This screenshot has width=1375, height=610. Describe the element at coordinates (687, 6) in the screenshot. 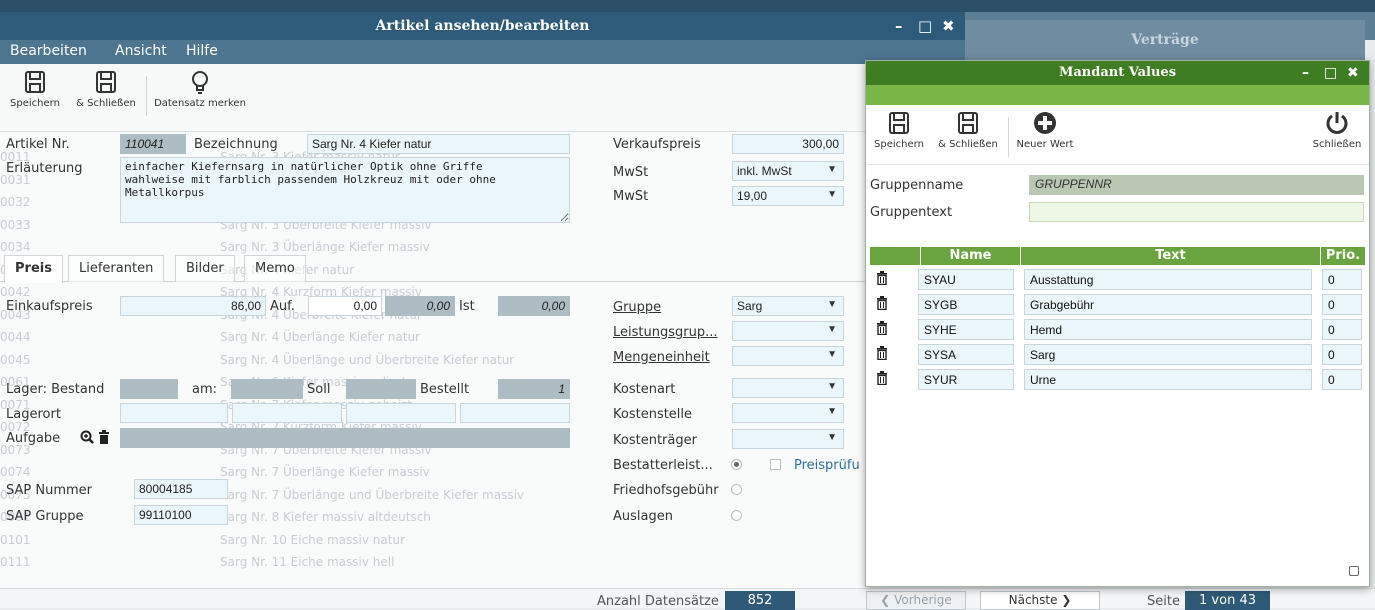

I see `background-top-strip` at that location.